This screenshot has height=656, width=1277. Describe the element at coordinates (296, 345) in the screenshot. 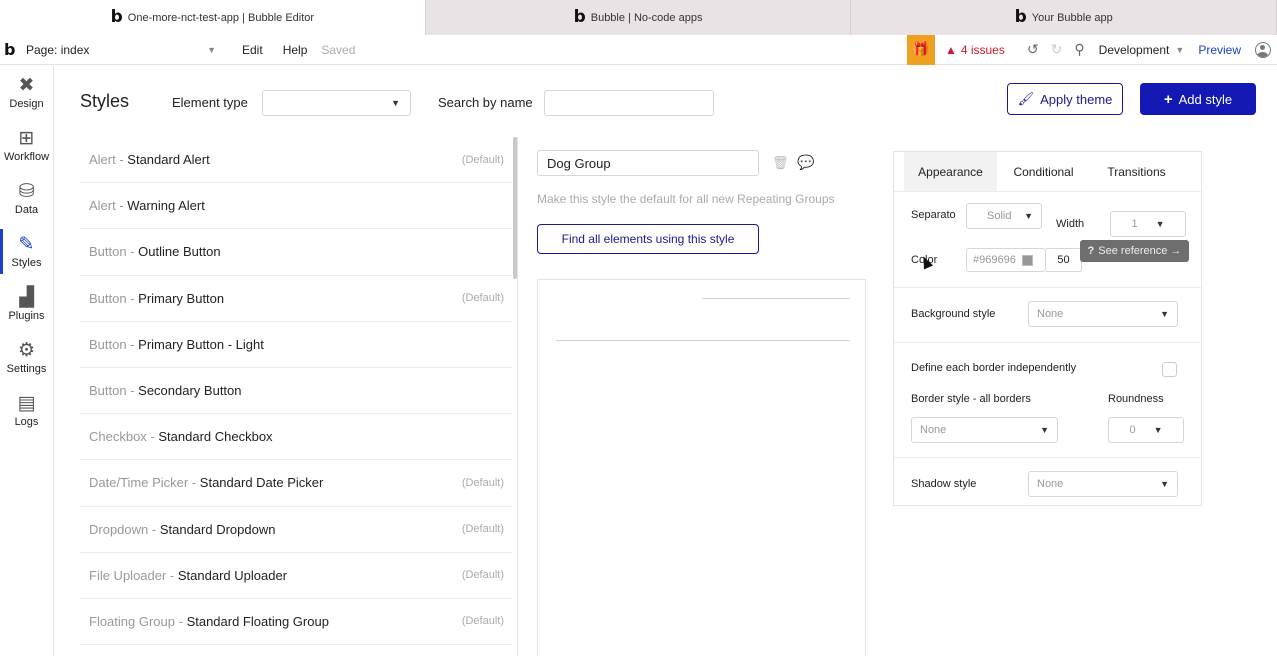

I see `style-list-item: Button - Primary Button - Light` at that location.